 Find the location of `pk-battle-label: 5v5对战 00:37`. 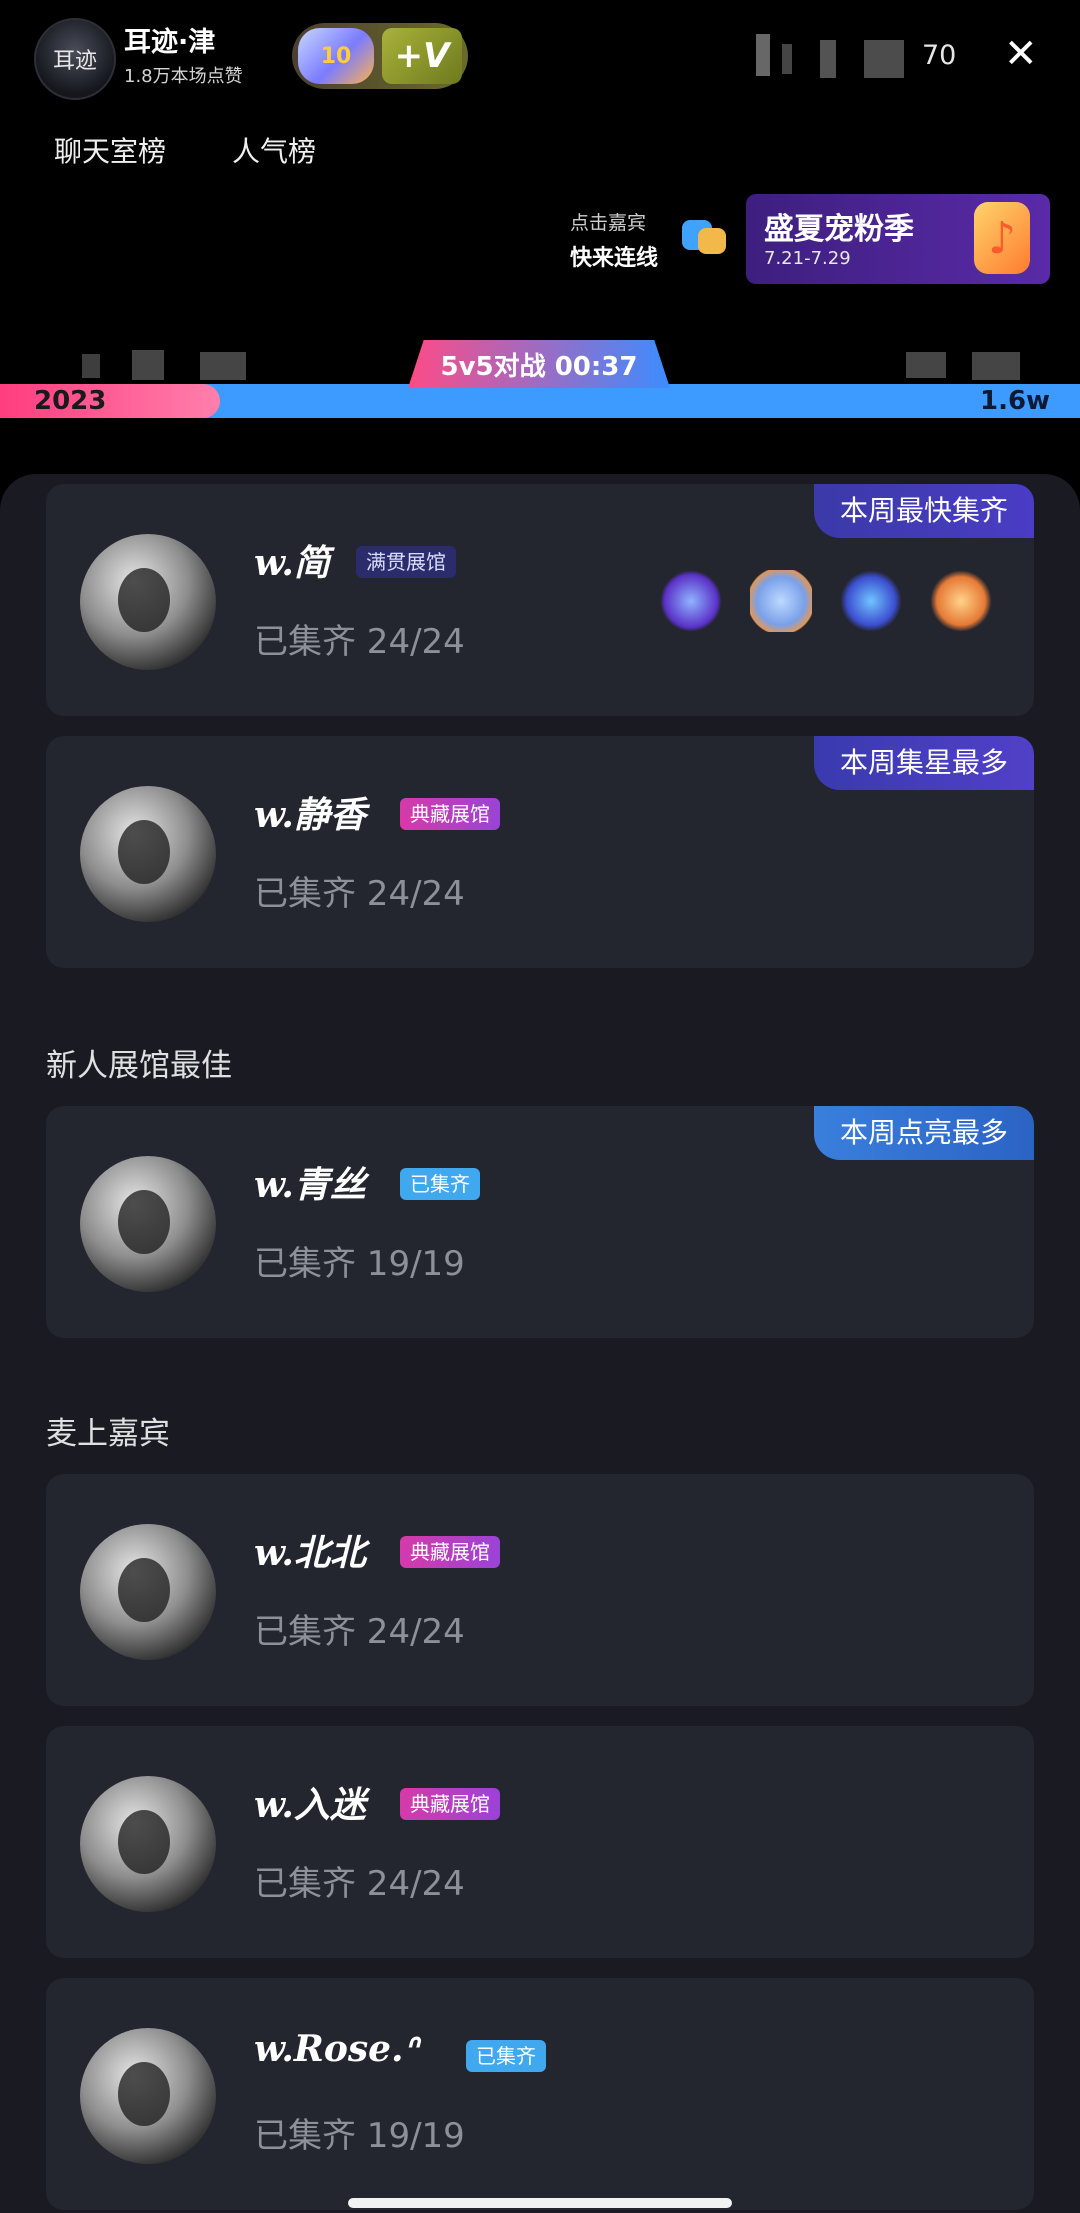

pk-battle-label: 5v5对战 00:37 is located at coordinates (539, 364).